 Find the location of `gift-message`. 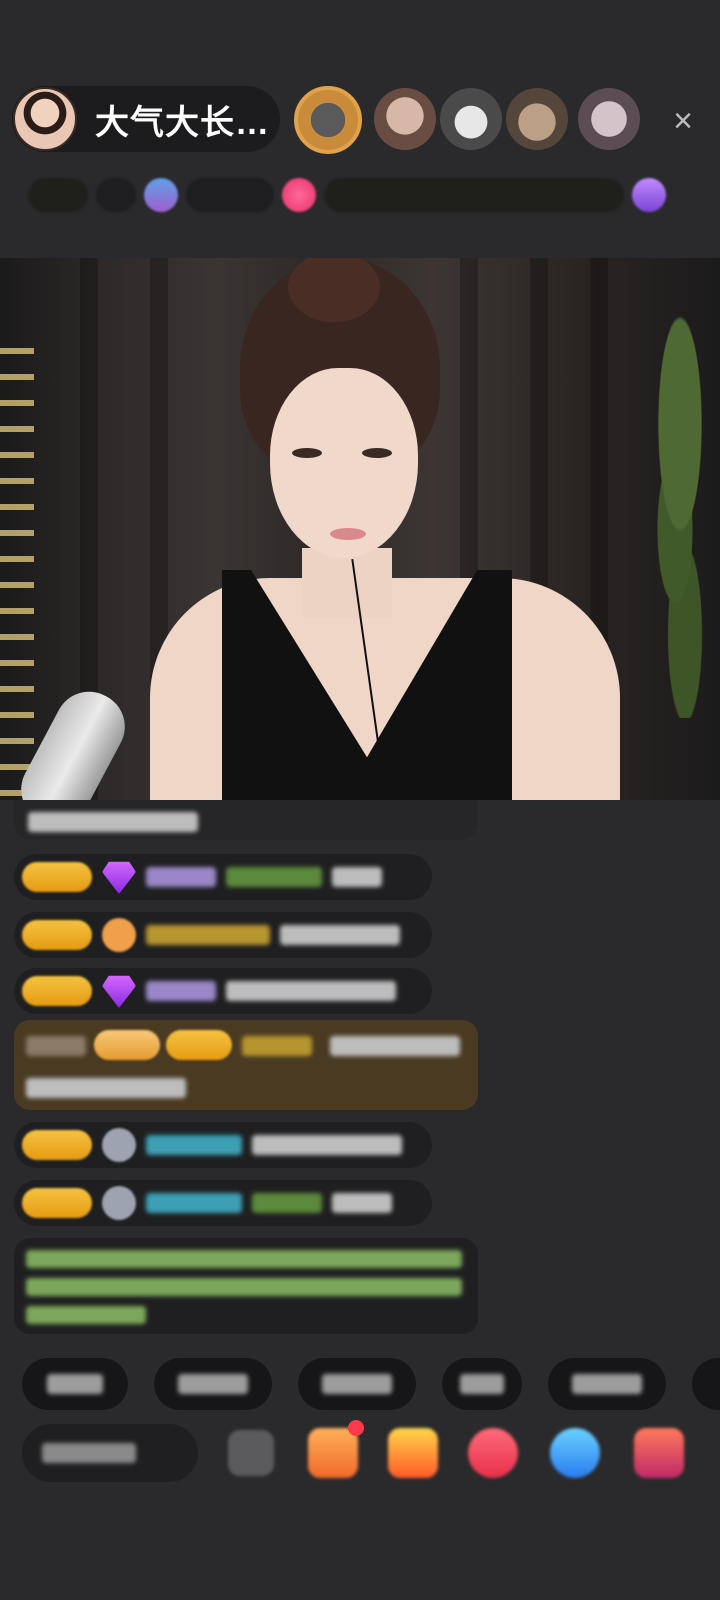

gift-message is located at coordinates (246, 1065).